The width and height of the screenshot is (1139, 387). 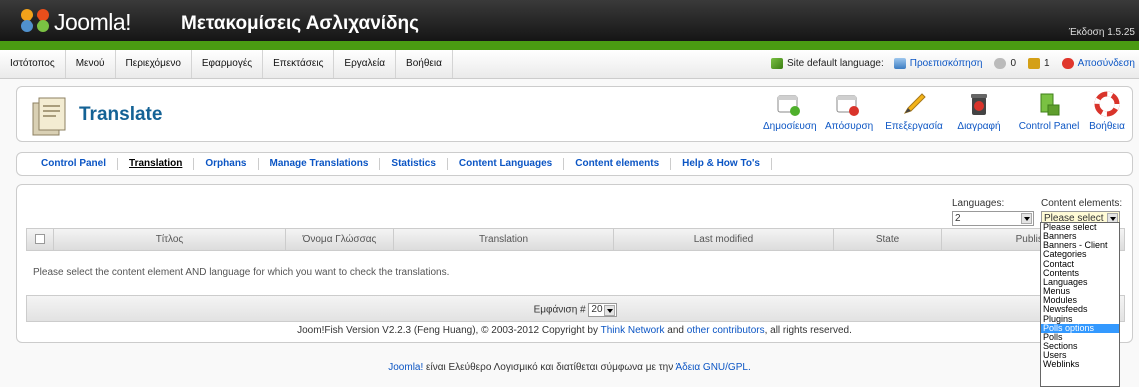 What do you see at coordinates (569, 45) in the screenshot?
I see `header-green-band` at bounding box center [569, 45].